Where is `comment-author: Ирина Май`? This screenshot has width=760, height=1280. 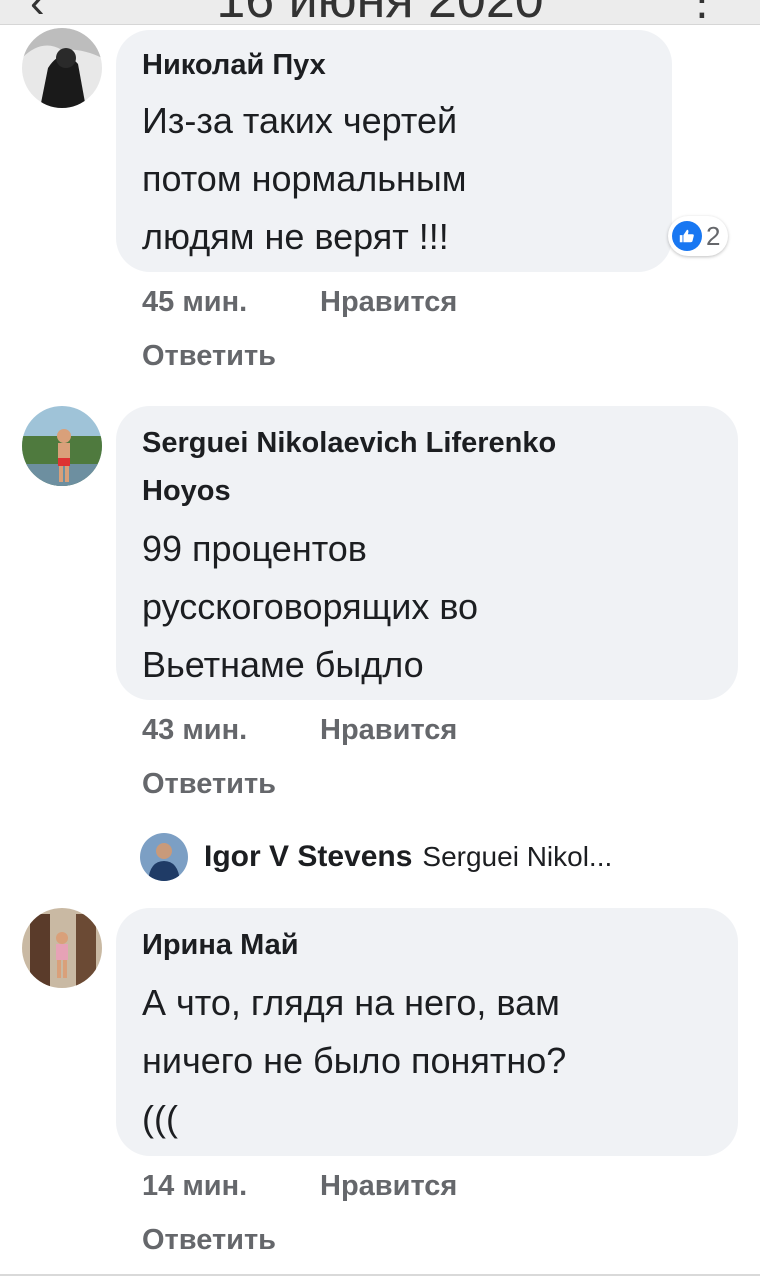 comment-author: Ирина Май is located at coordinates (220, 945).